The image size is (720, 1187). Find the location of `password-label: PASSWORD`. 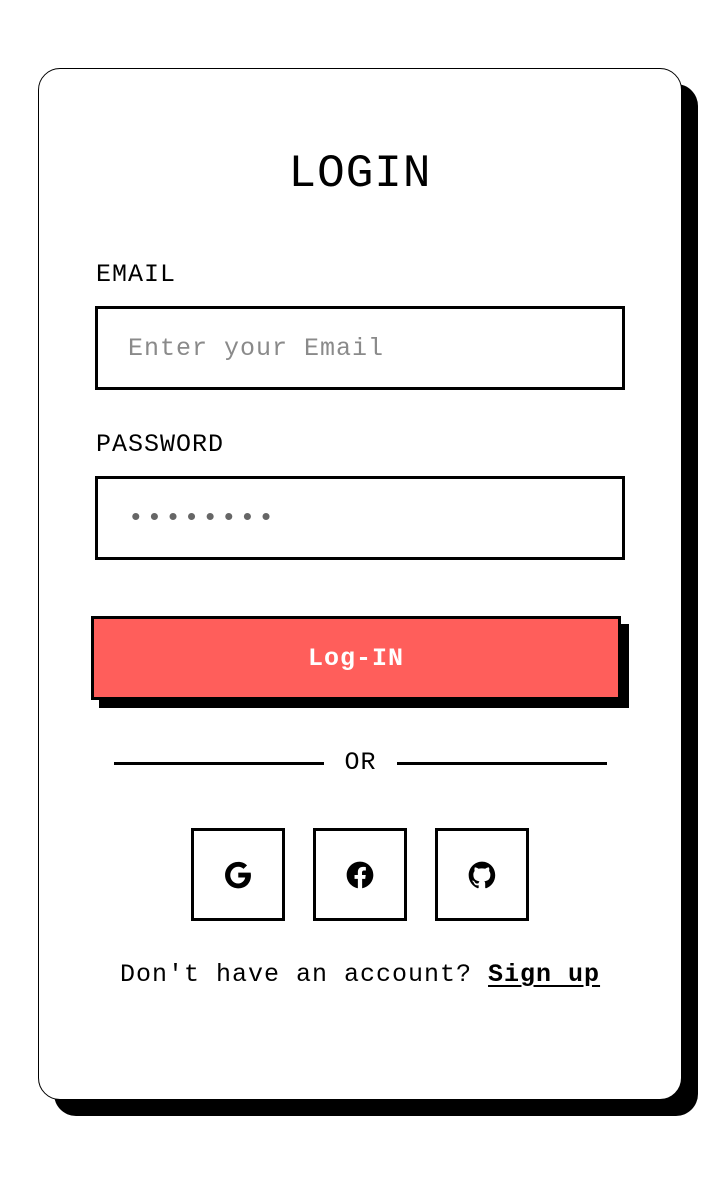

password-label: PASSWORD is located at coordinates (160, 444).